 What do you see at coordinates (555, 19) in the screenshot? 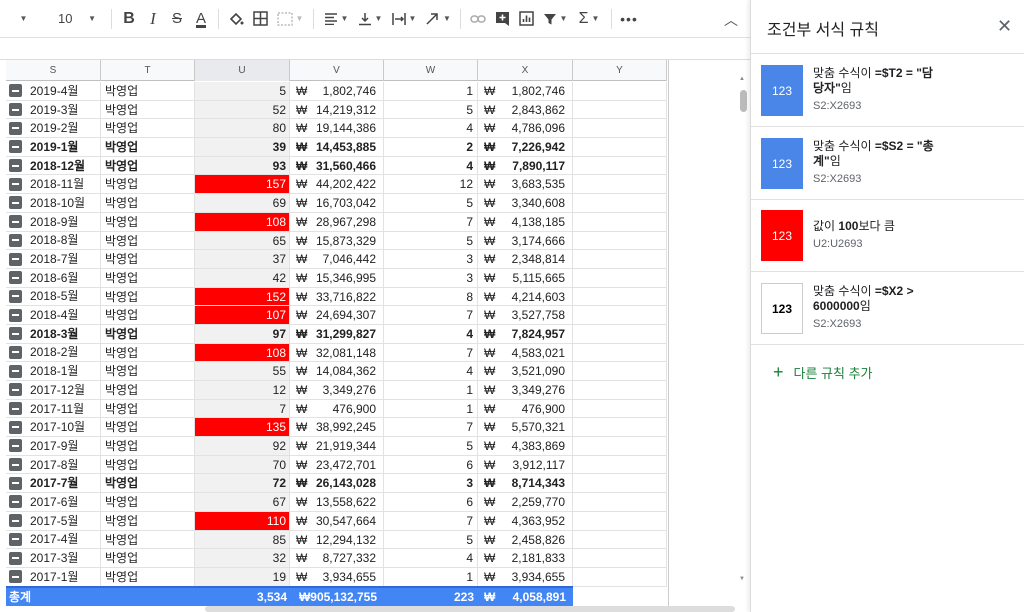
I see `filter-icon: ▼` at bounding box center [555, 19].